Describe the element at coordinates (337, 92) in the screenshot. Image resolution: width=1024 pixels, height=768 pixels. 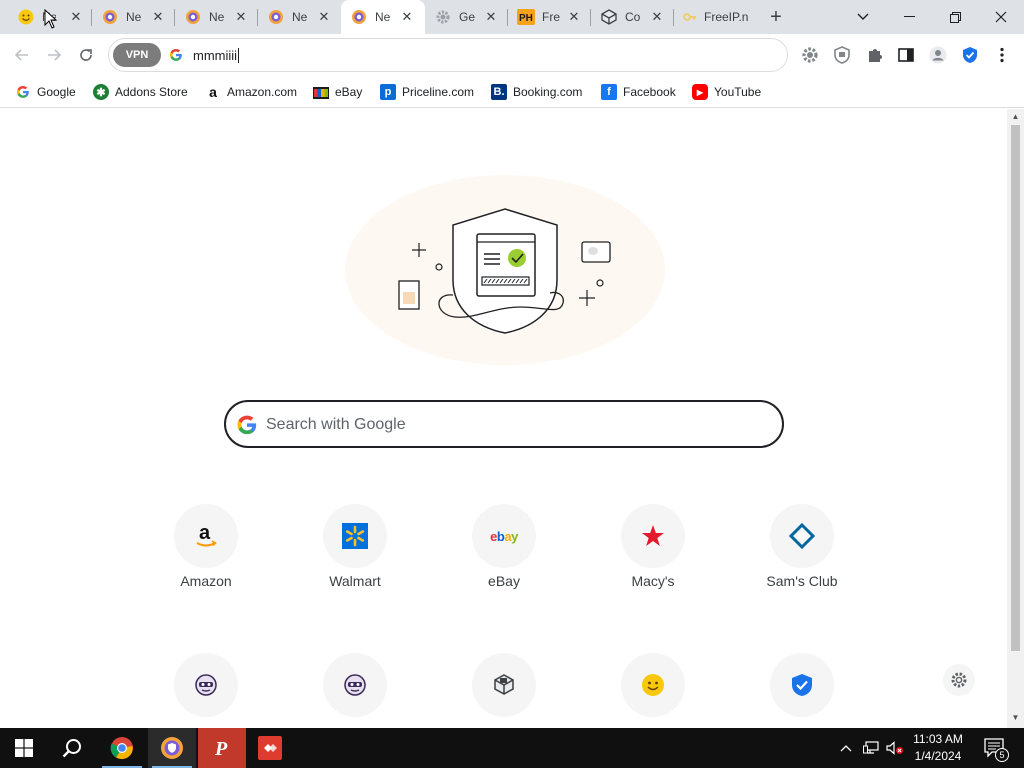
I see `bookmark-ebay: eBay` at that location.